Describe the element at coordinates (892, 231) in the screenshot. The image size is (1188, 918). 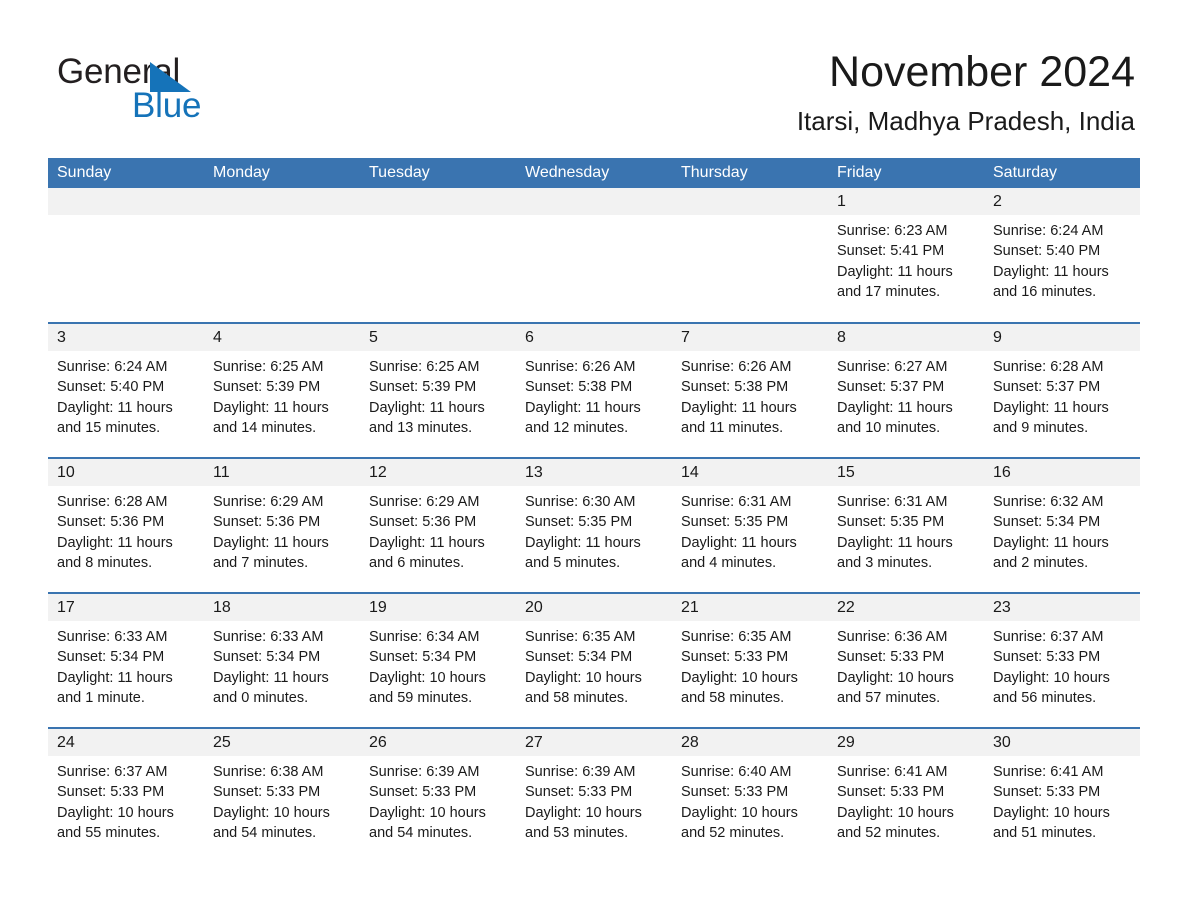
I see `sunrise-text: Sunrise: 6:23 AM` at that location.